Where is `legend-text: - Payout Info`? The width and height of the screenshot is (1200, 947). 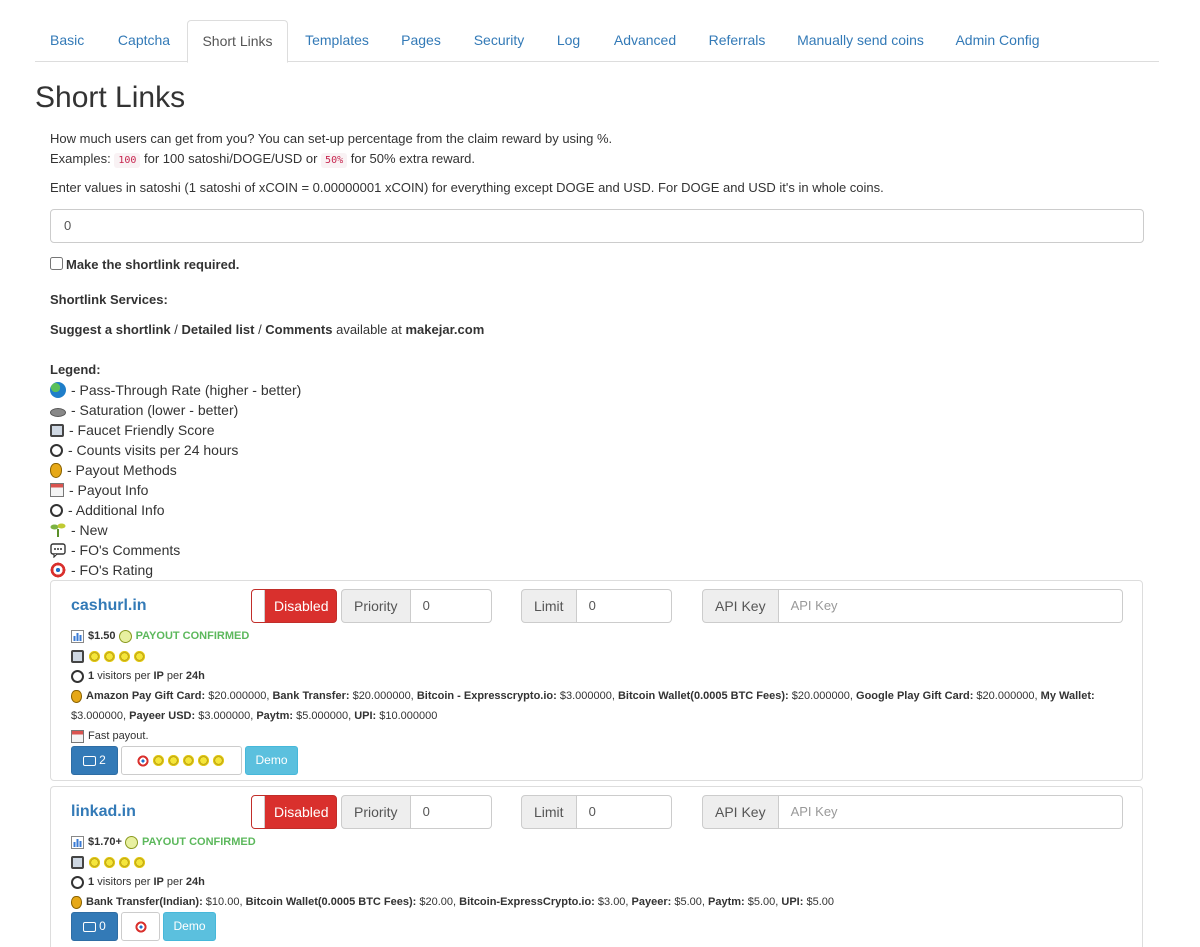 legend-text: - Payout Info is located at coordinates (109, 490).